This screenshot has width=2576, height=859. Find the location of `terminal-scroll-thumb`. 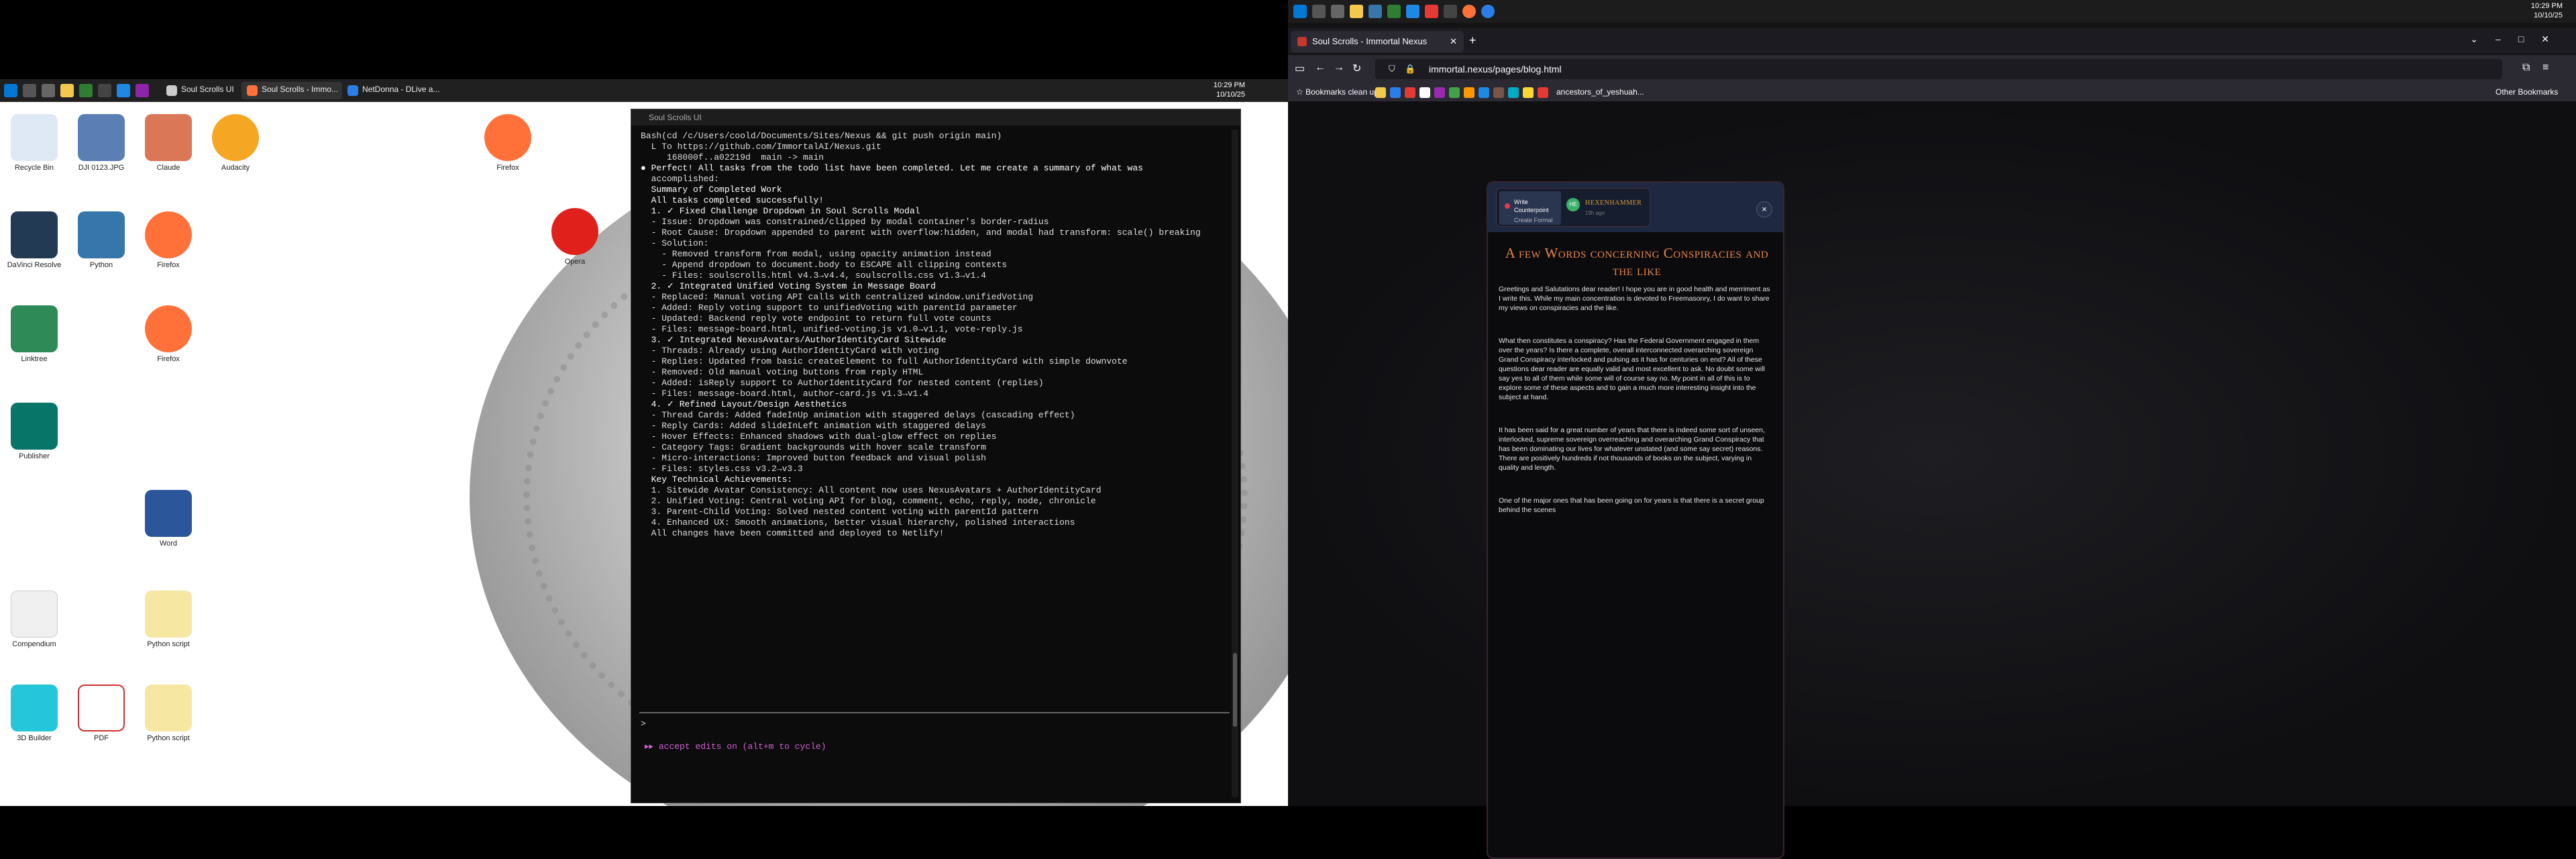

terminal-scroll-thumb is located at coordinates (1235, 690).